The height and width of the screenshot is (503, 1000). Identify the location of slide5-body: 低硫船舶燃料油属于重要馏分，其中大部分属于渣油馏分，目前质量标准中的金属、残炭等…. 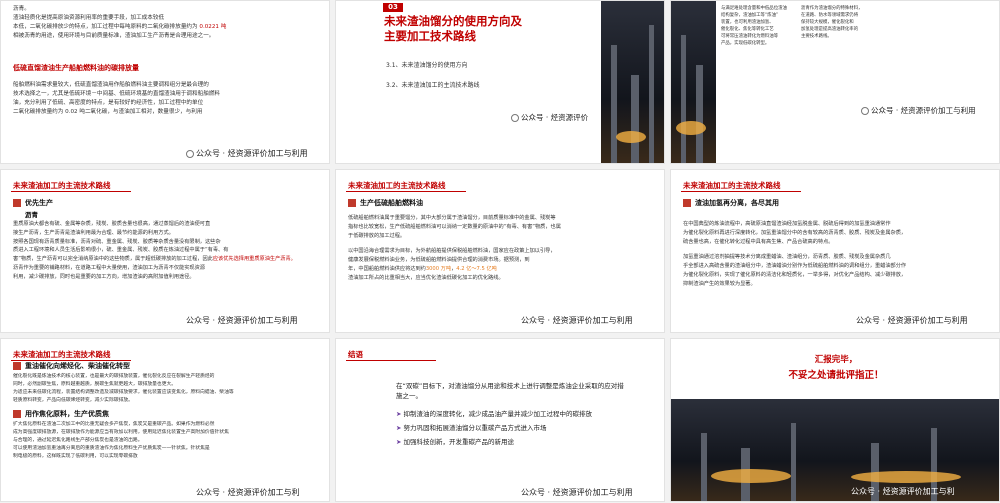
(503, 248).